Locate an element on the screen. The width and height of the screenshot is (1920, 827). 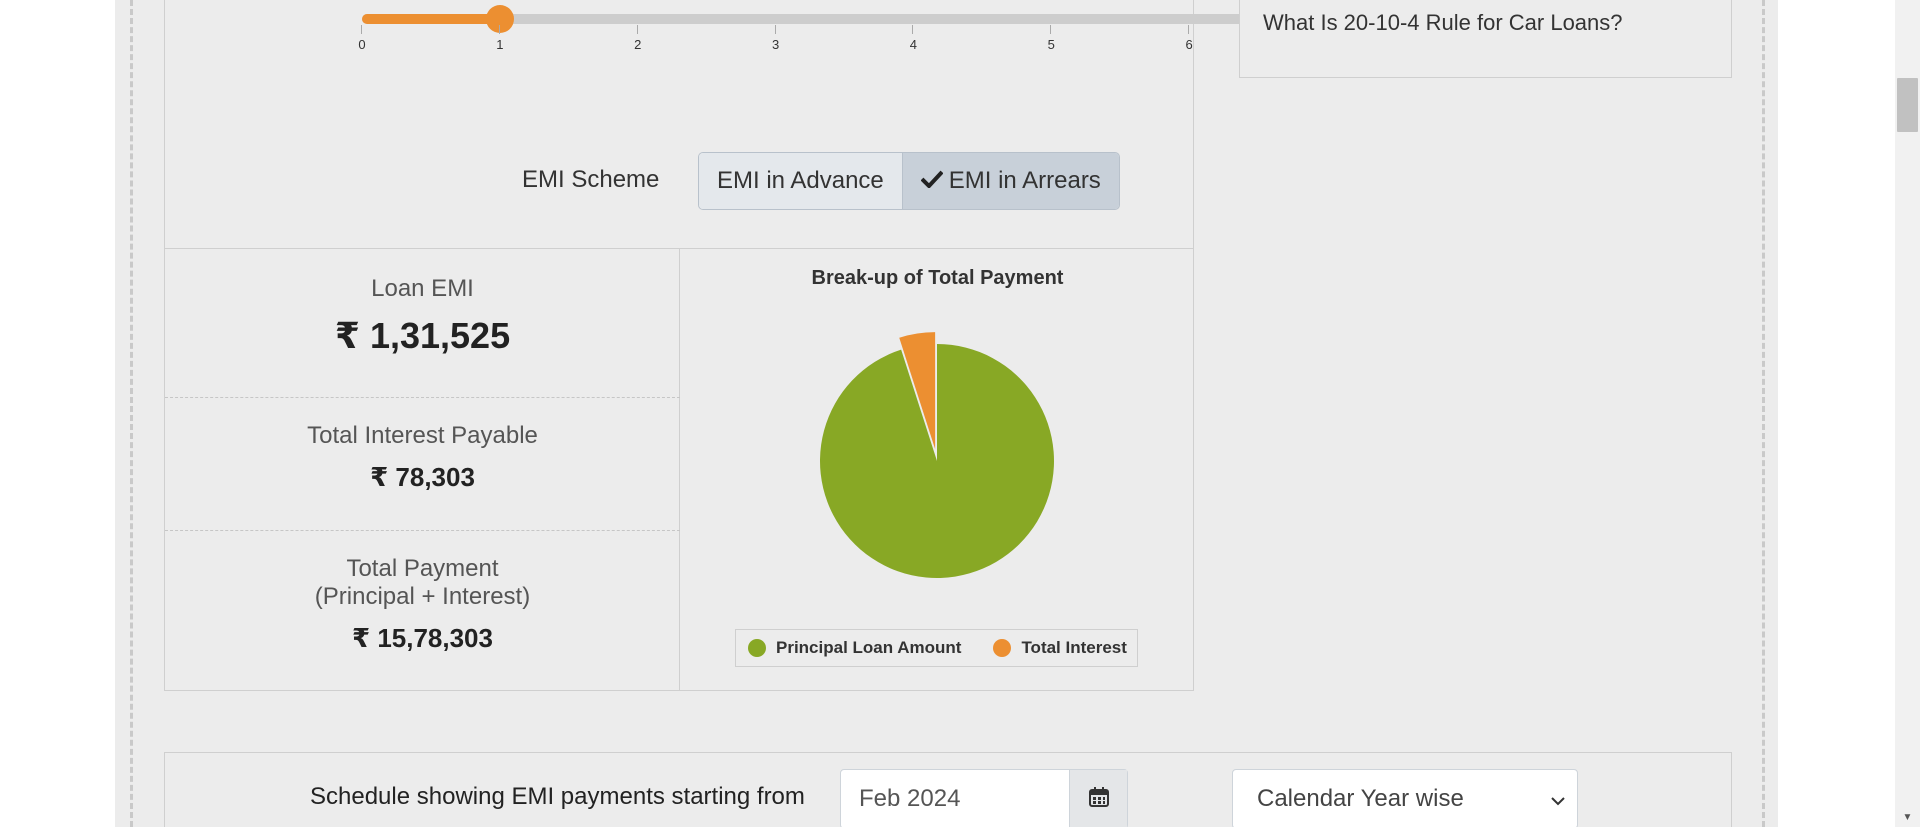
pie-slice-principal is located at coordinates (937, 461).